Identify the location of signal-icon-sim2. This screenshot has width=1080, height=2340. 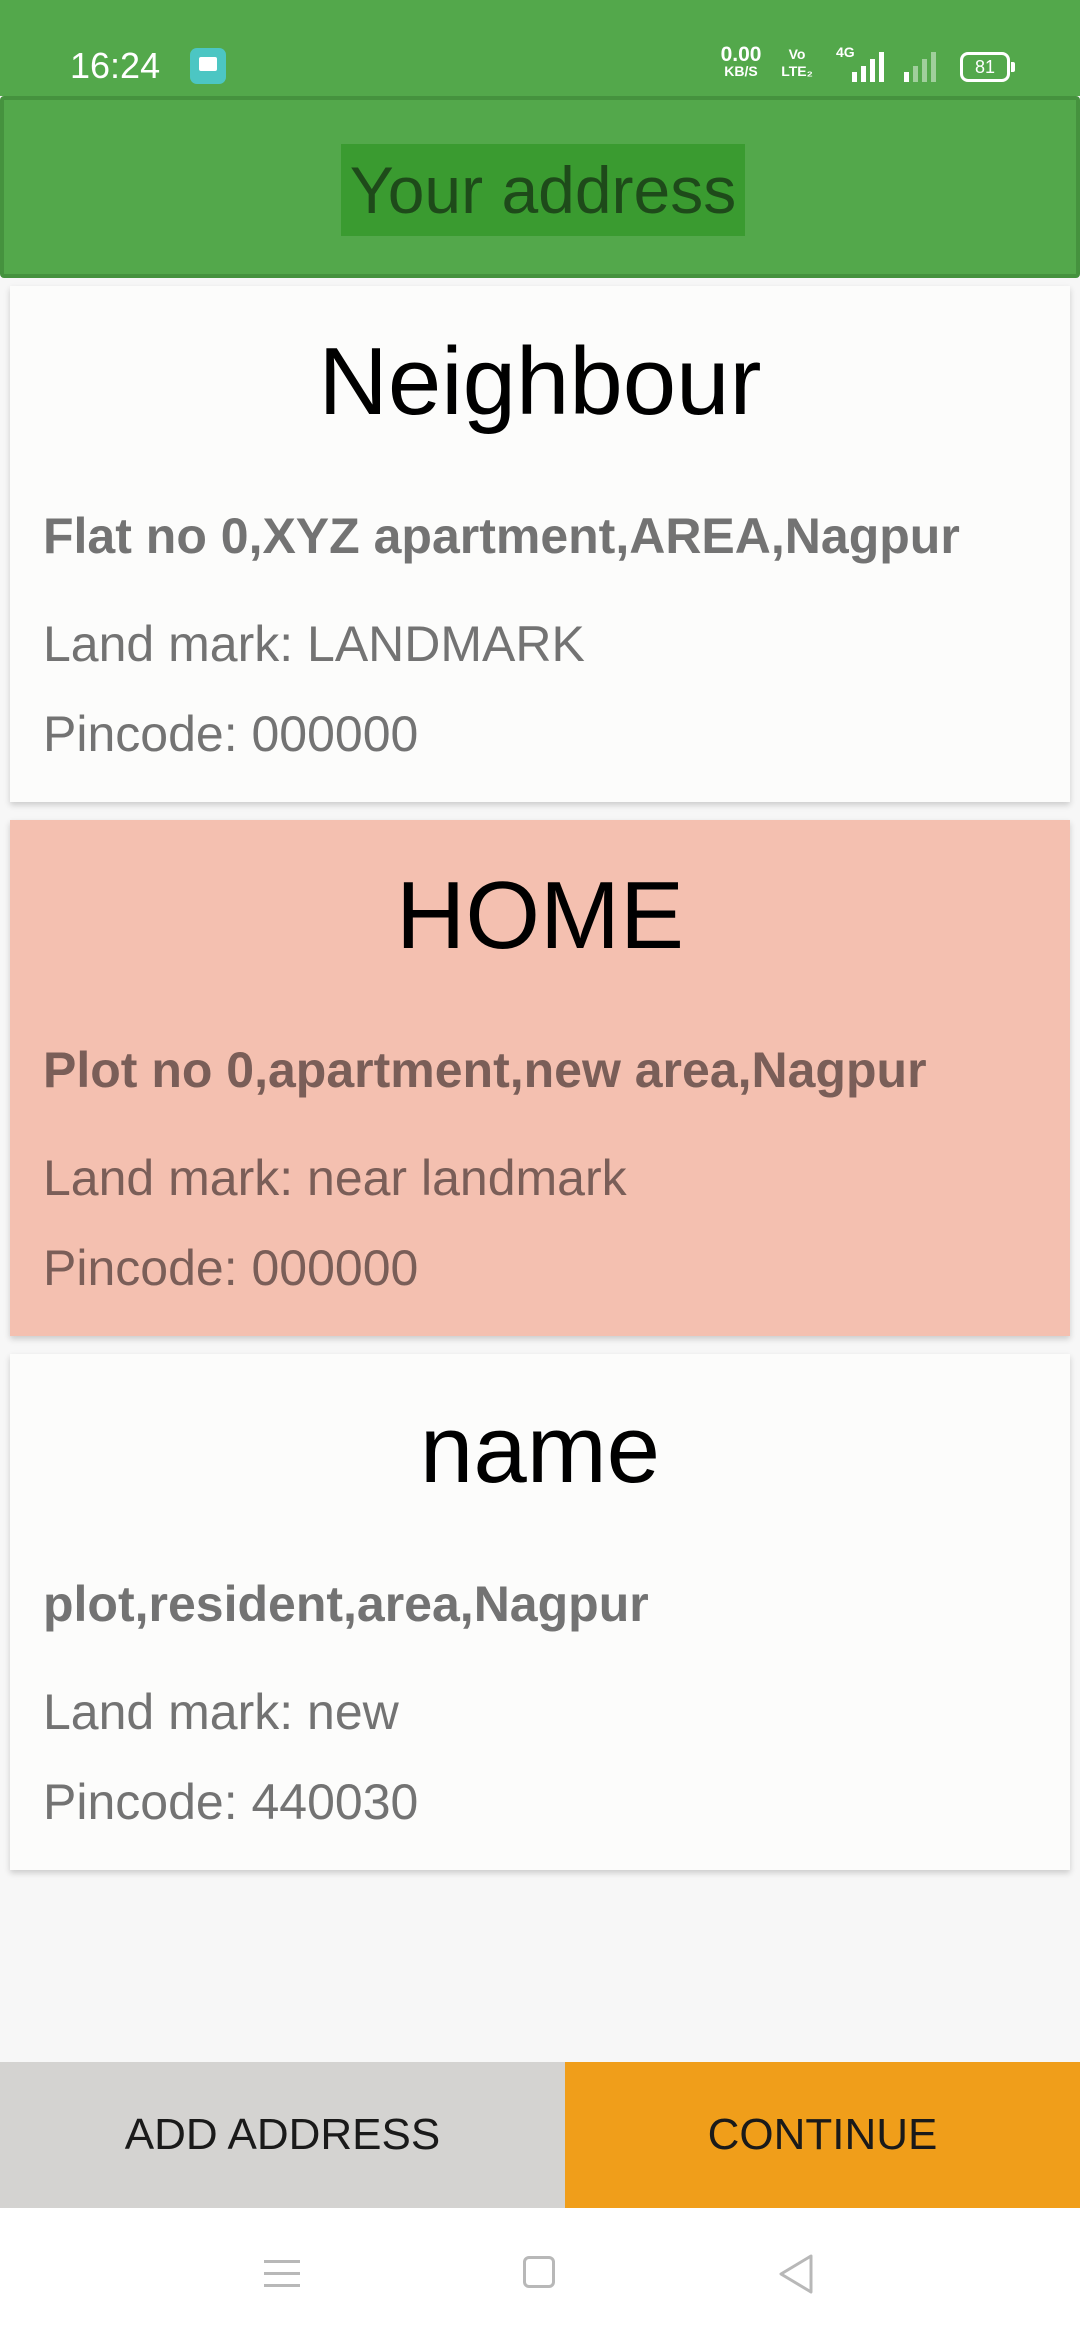
(920, 65).